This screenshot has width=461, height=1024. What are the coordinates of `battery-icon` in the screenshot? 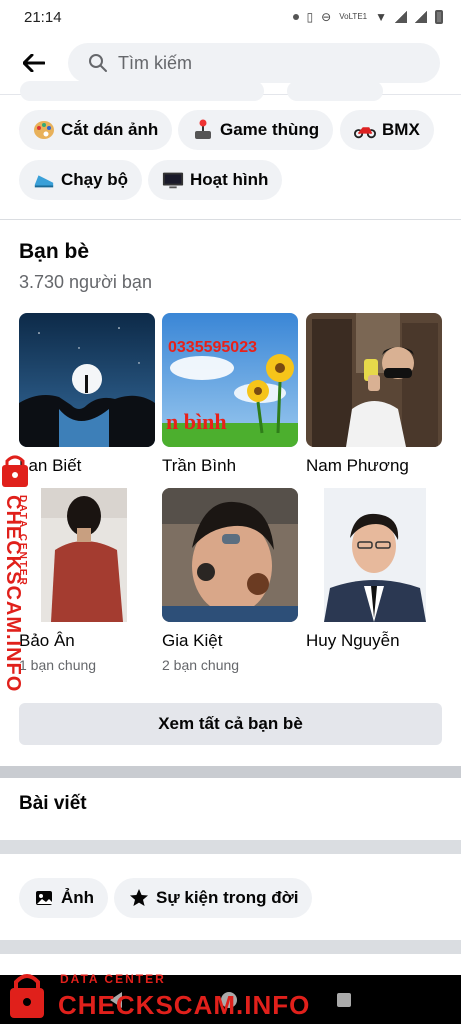 It's located at (439, 17).